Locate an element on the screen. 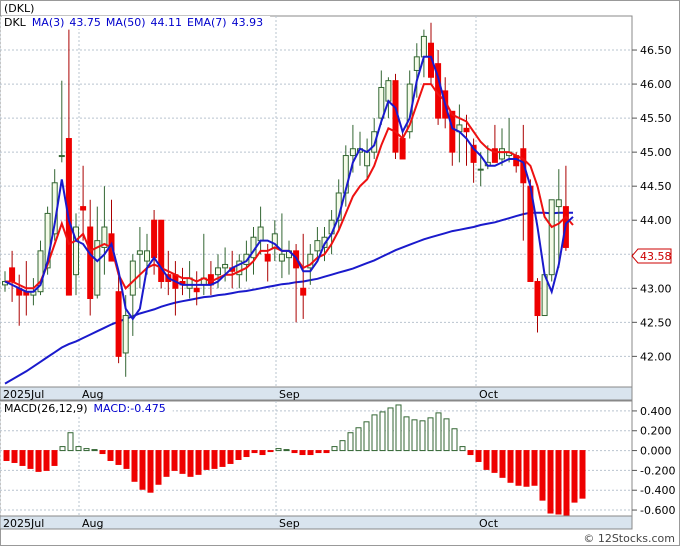 This screenshot has width=680, height=546. price-x-tick-label: Sep is located at coordinates (289, 394).